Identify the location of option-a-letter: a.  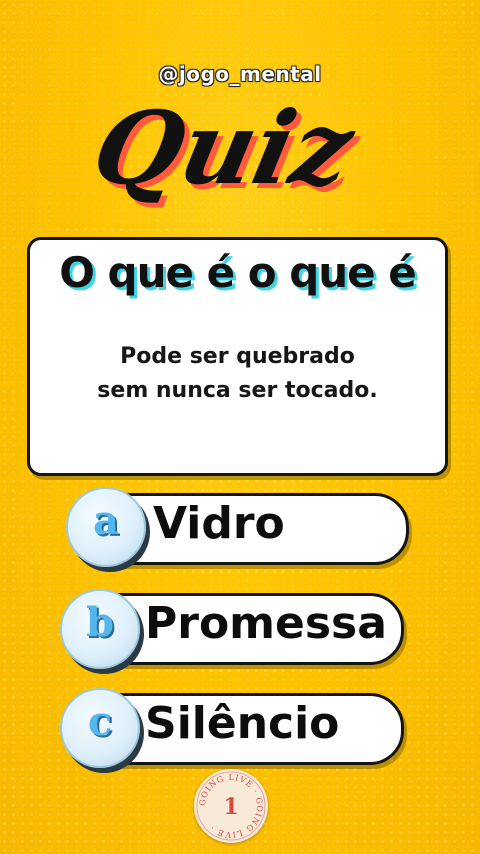
(106, 520).